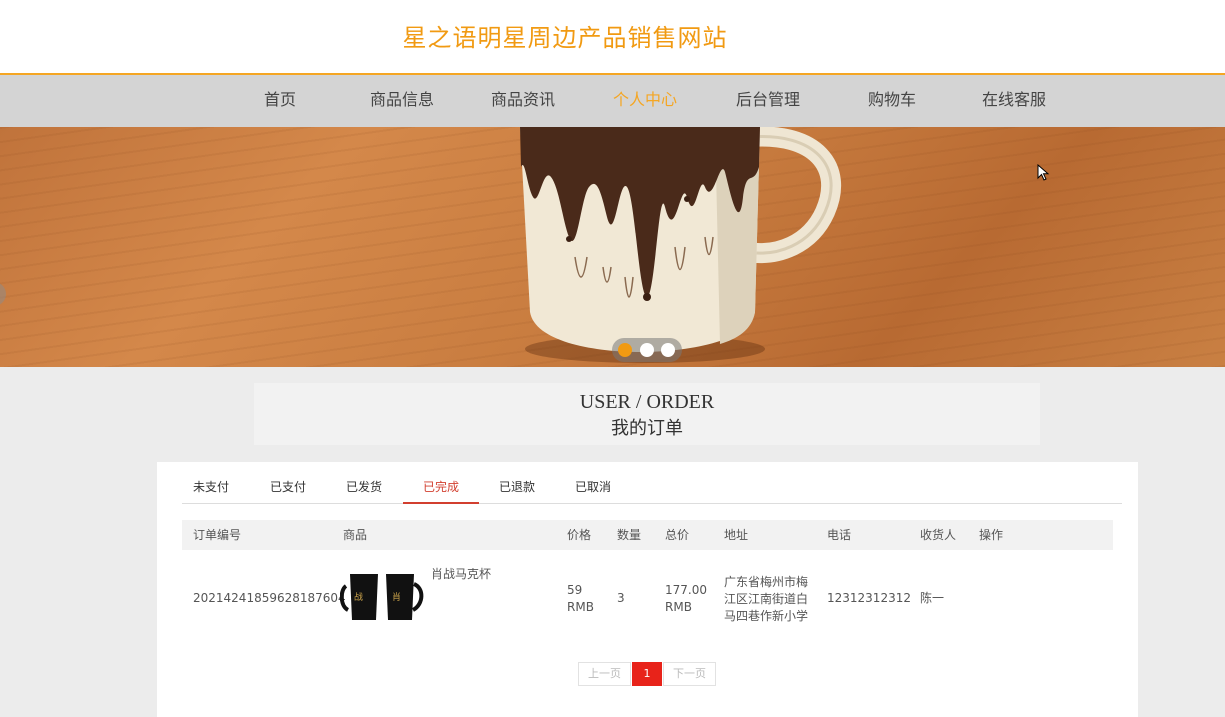 This screenshot has height=717, width=1225. I want to click on section-title-en: USER / ORDER, so click(647, 402).